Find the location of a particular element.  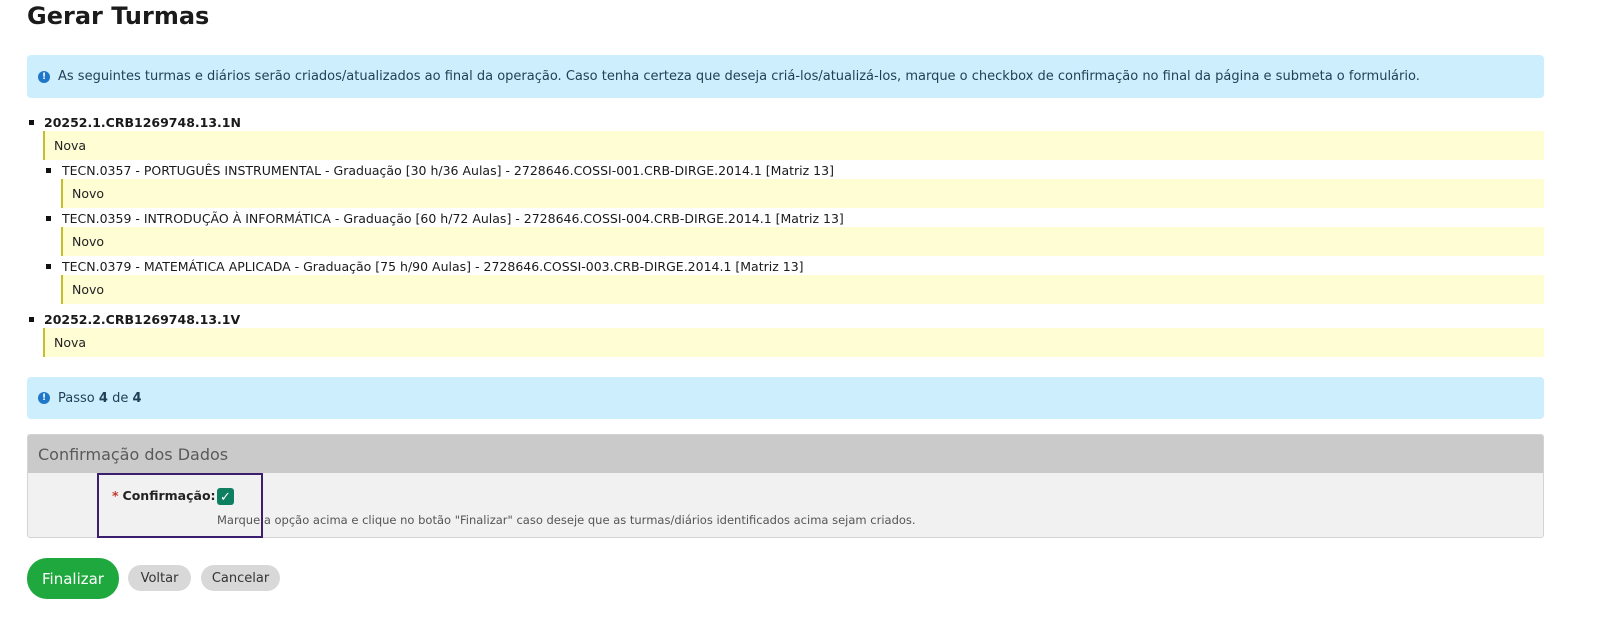

confirmation-label-text: Confirmação: is located at coordinates (169, 495).